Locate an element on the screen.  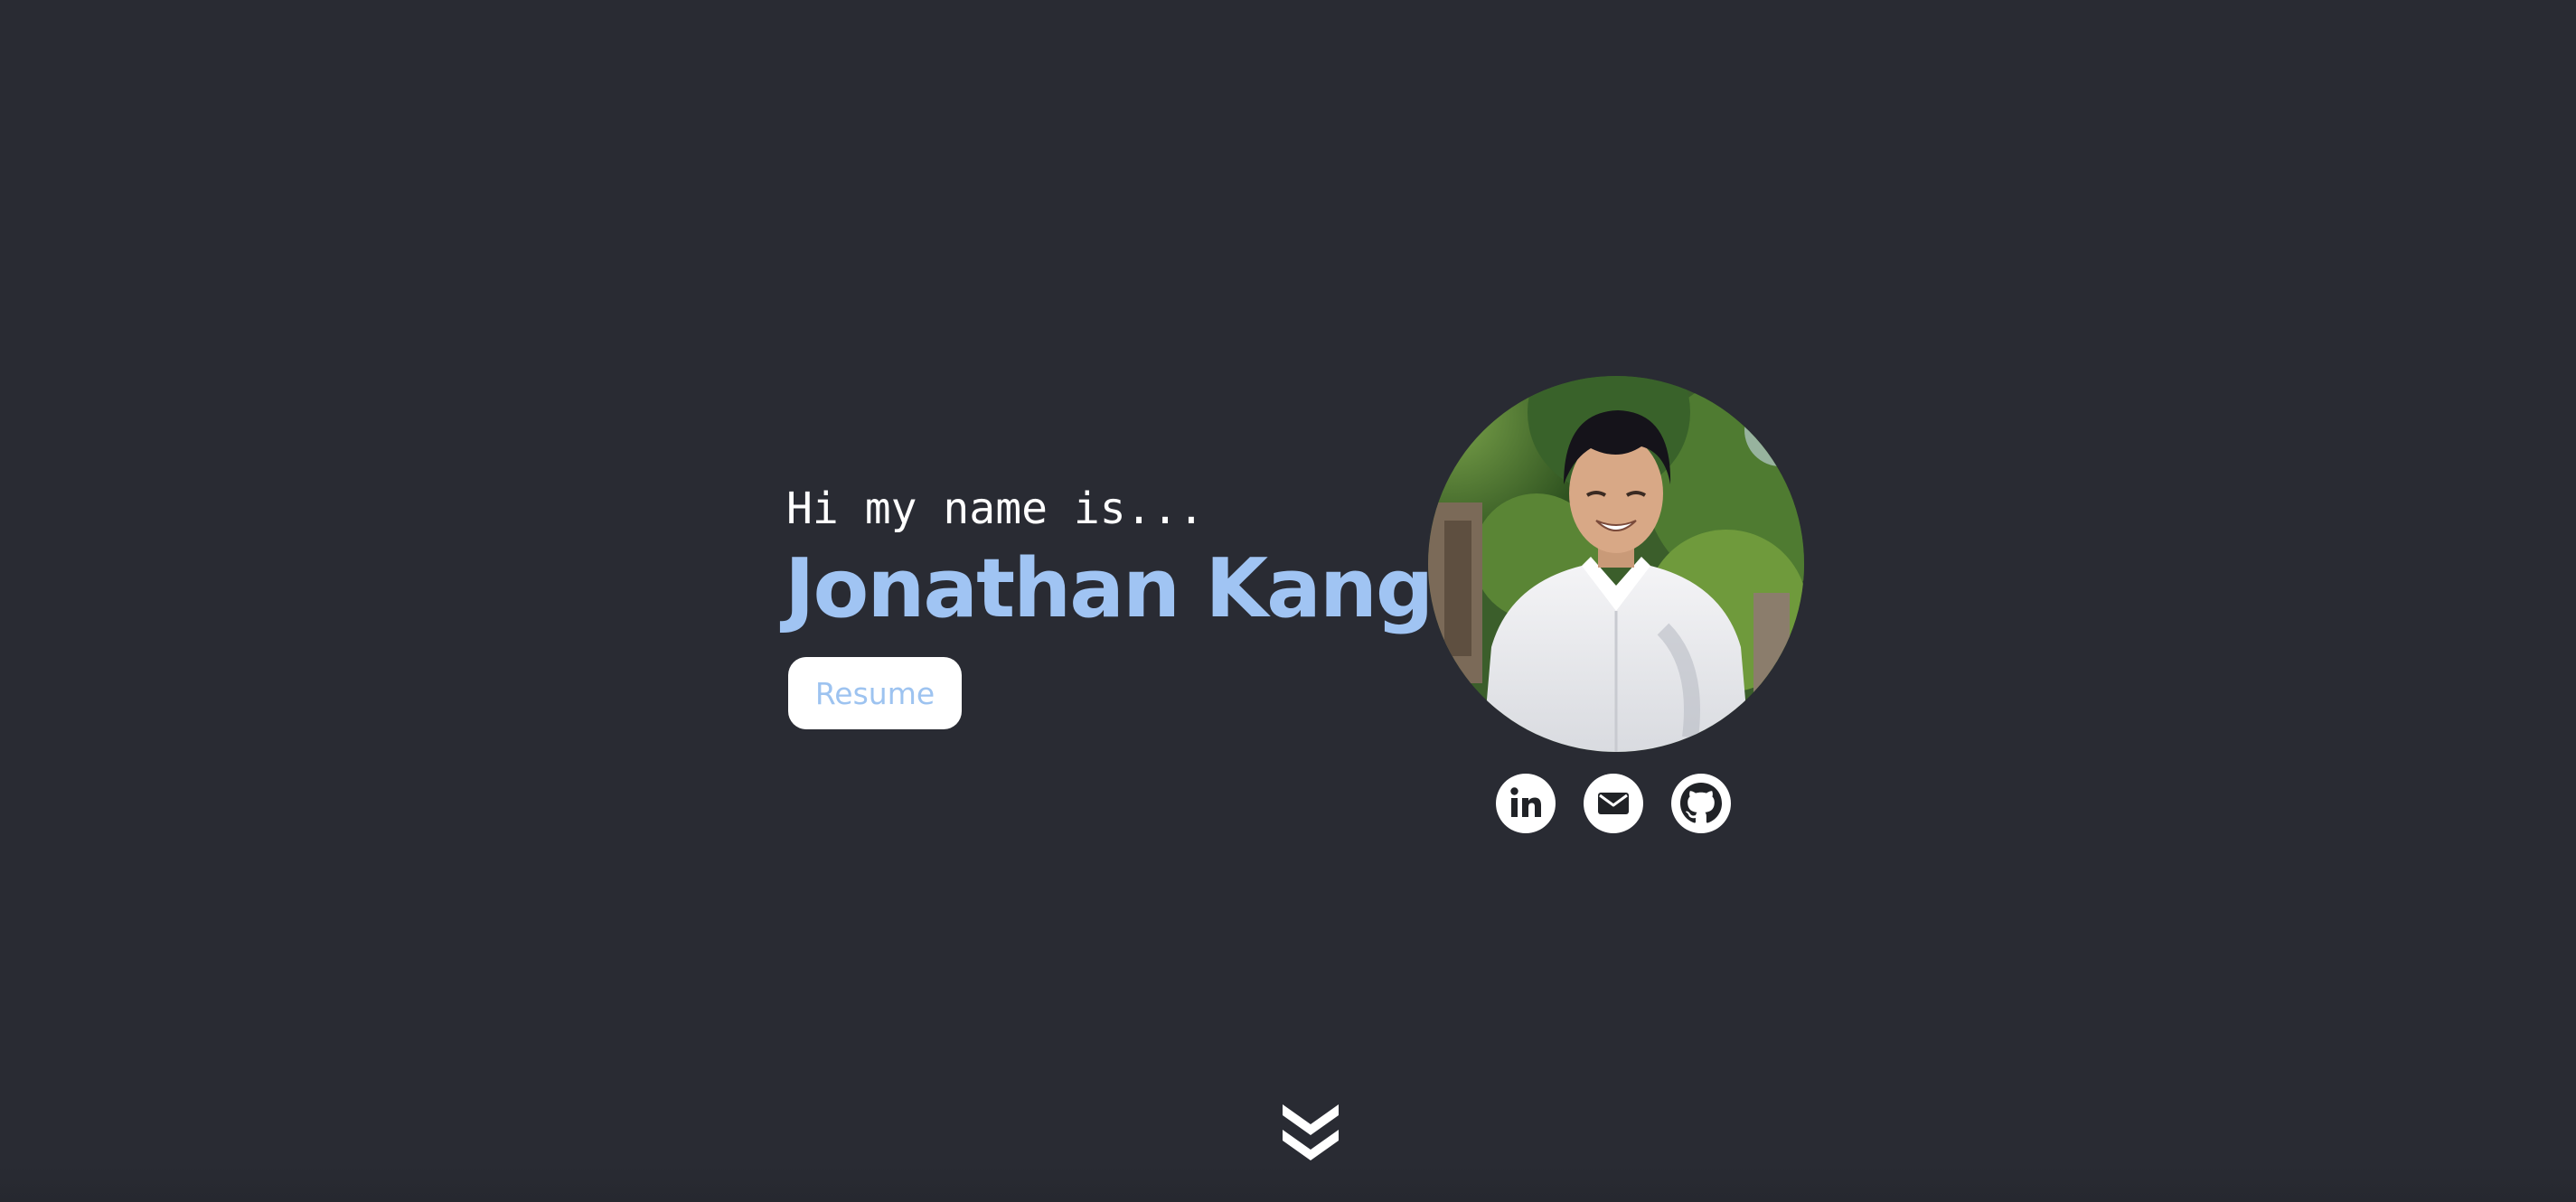
name-heading: Jonathan Kang is located at coordinates (1109, 588).